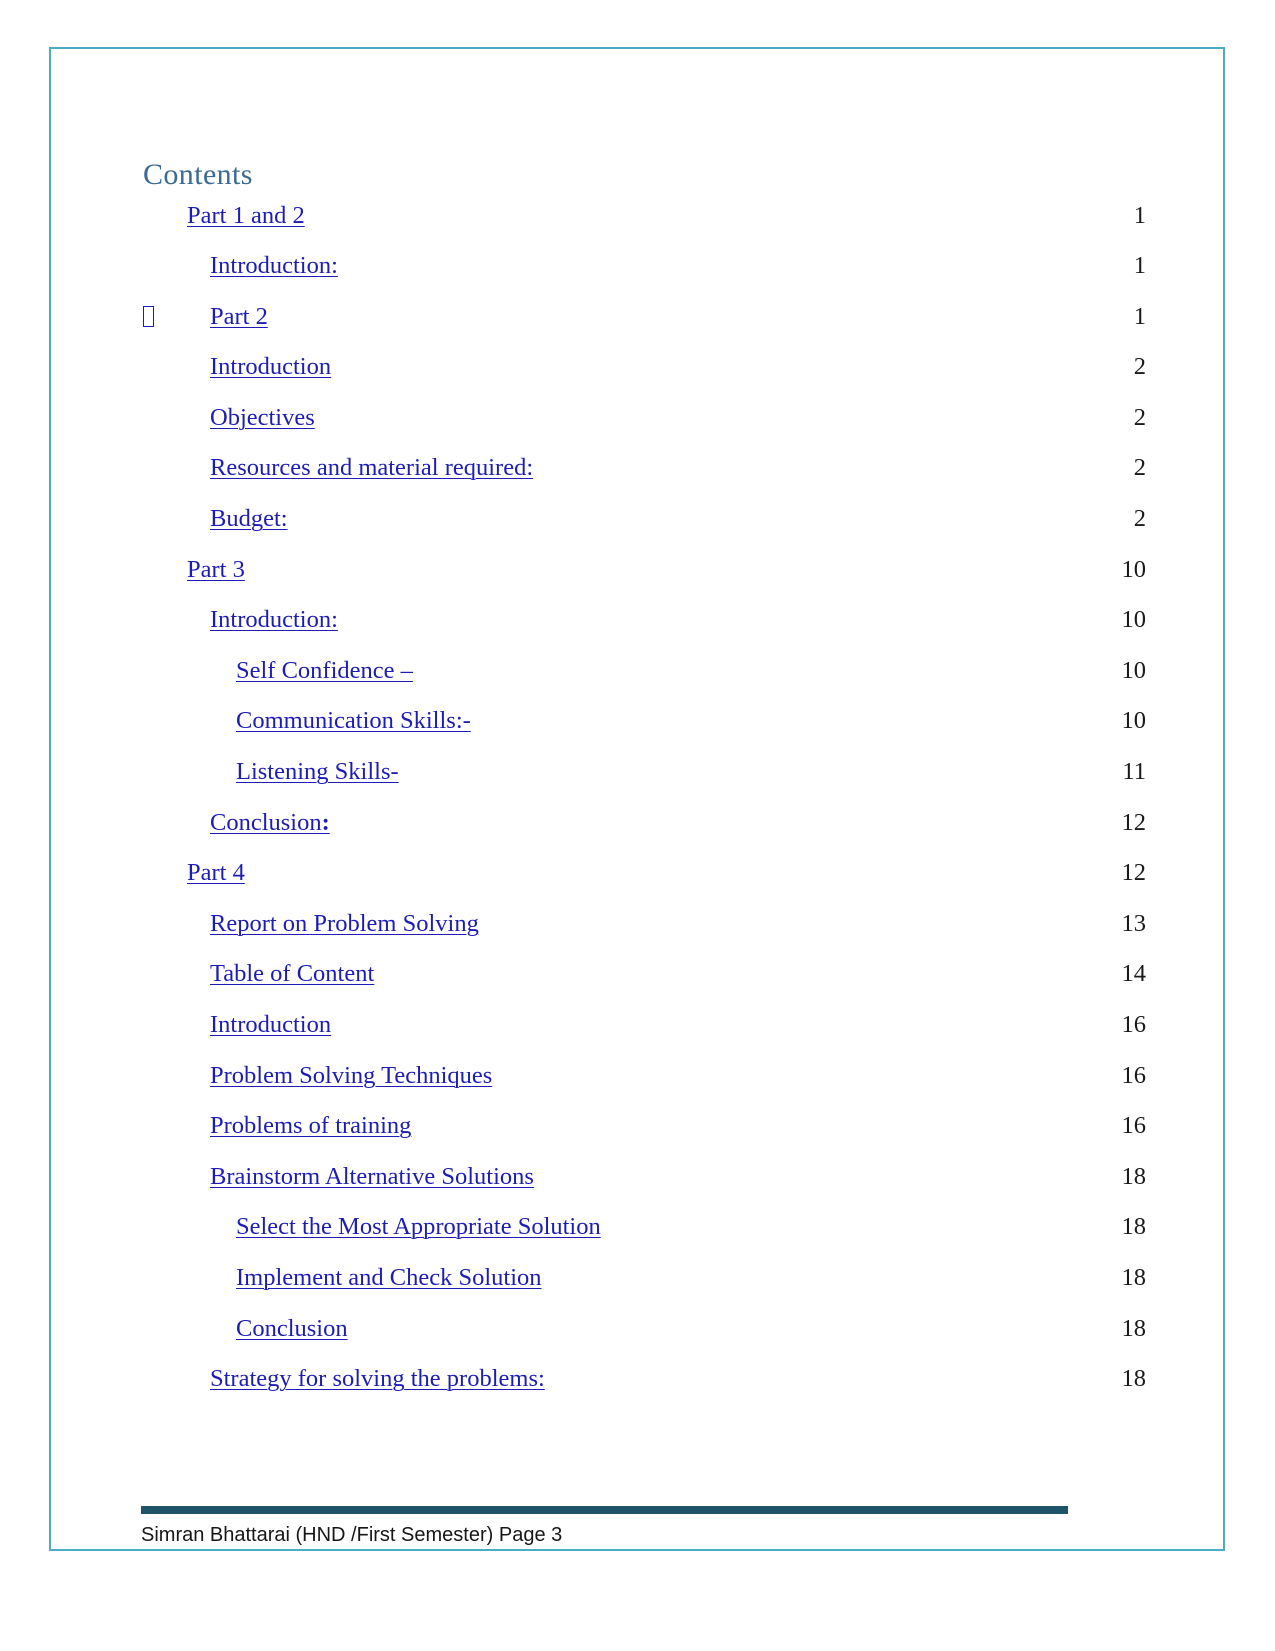  What do you see at coordinates (344, 924) in the screenshot?
I see `toc-entry-link: Report on Problem Solving` at bounding box center [344, 924].